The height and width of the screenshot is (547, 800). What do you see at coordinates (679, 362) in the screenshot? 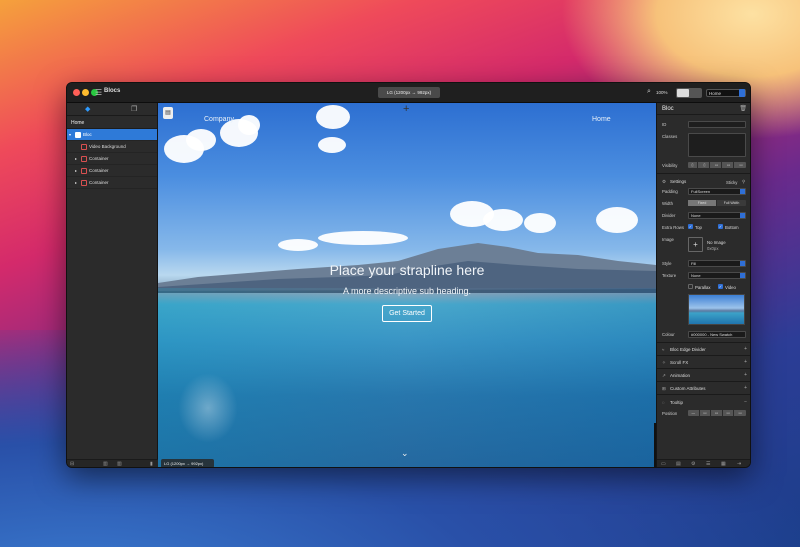
I see `section-scroll-fx: Scroll FX` at bounding box center [679, 362].